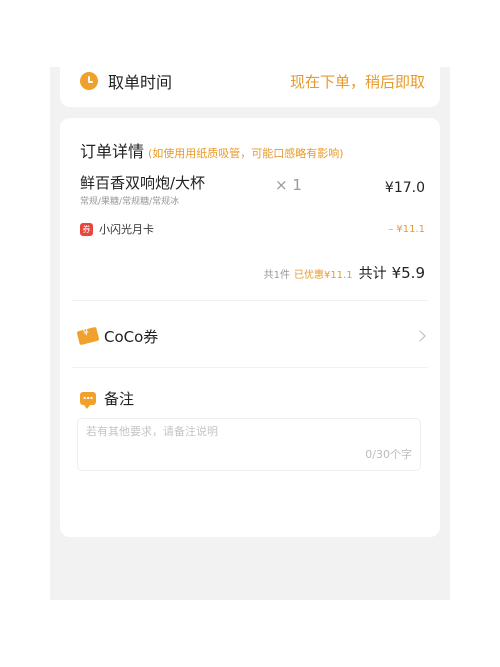 Image resolution: width=500 pixels, height=667 pixels. I want to click on pickup-time-value: 现在下单，稍后即取, so click(357, 81).